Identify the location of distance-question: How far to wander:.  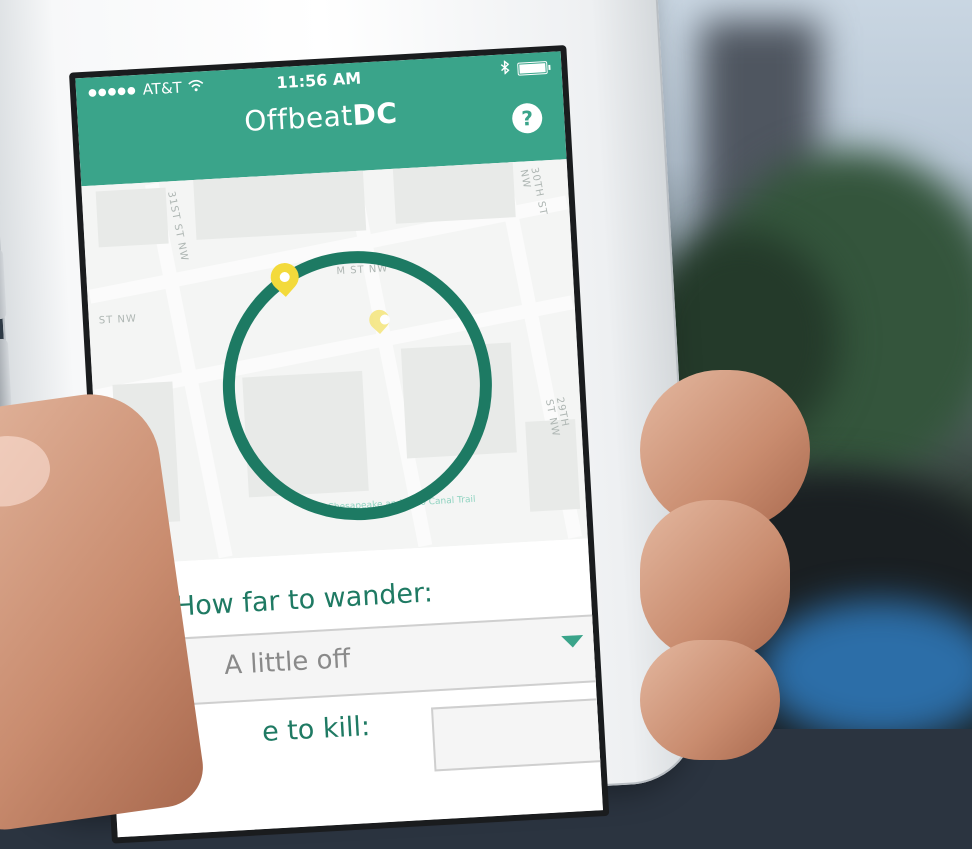
(303, 599).